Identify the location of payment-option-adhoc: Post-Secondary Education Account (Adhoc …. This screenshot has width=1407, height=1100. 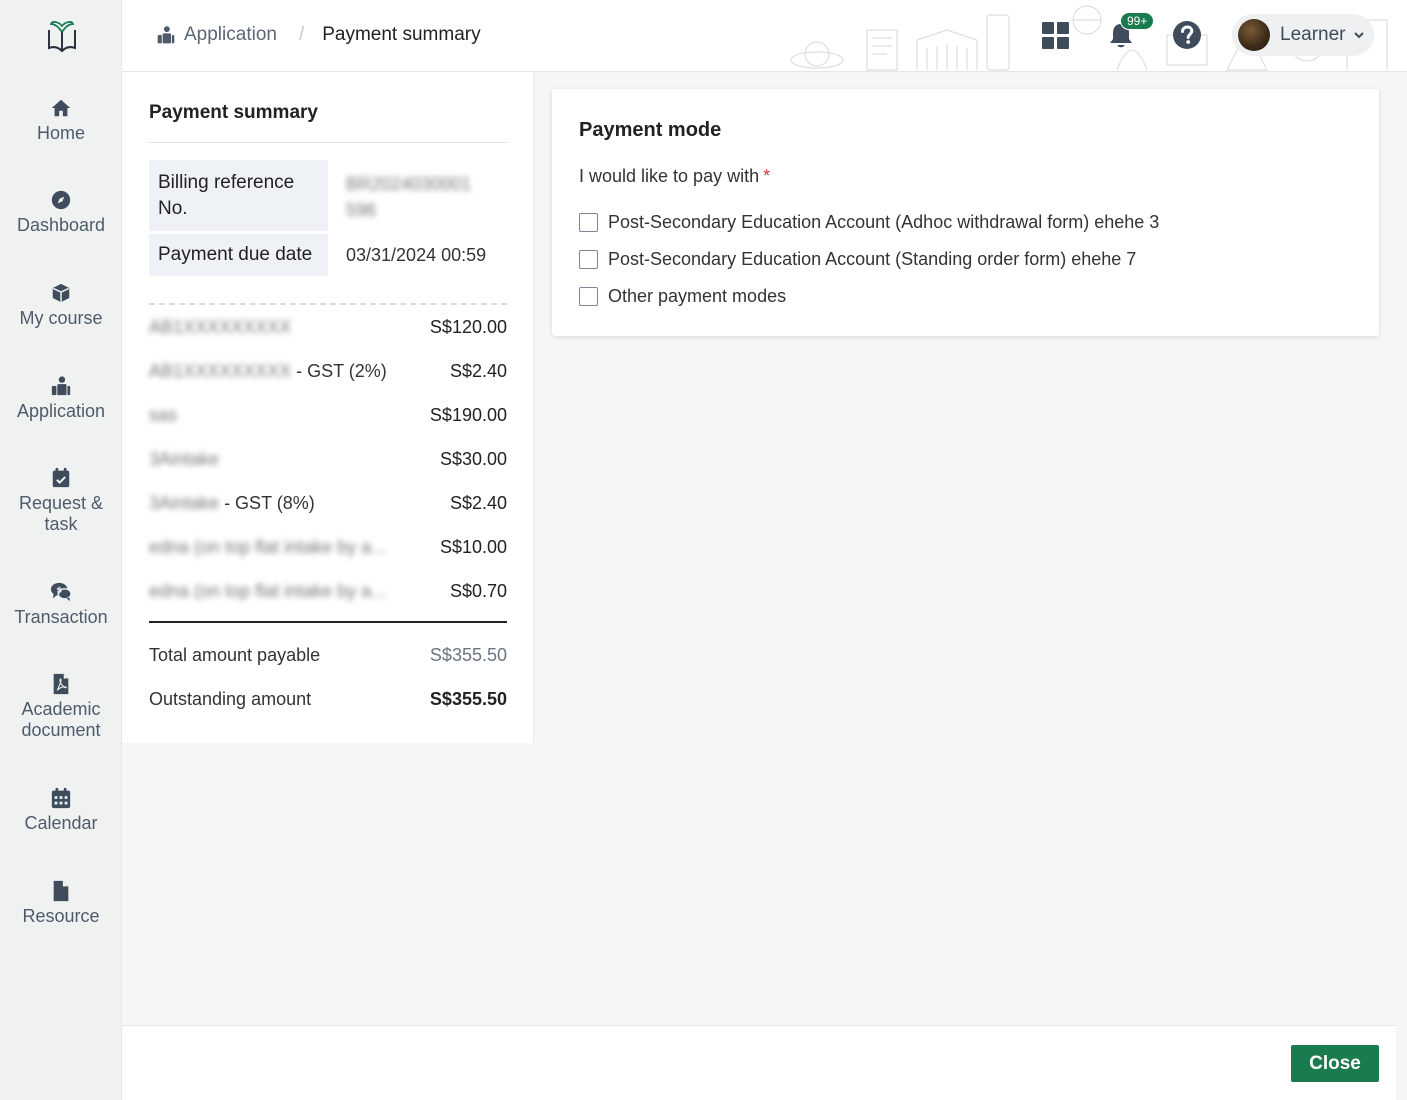
(869, 222).